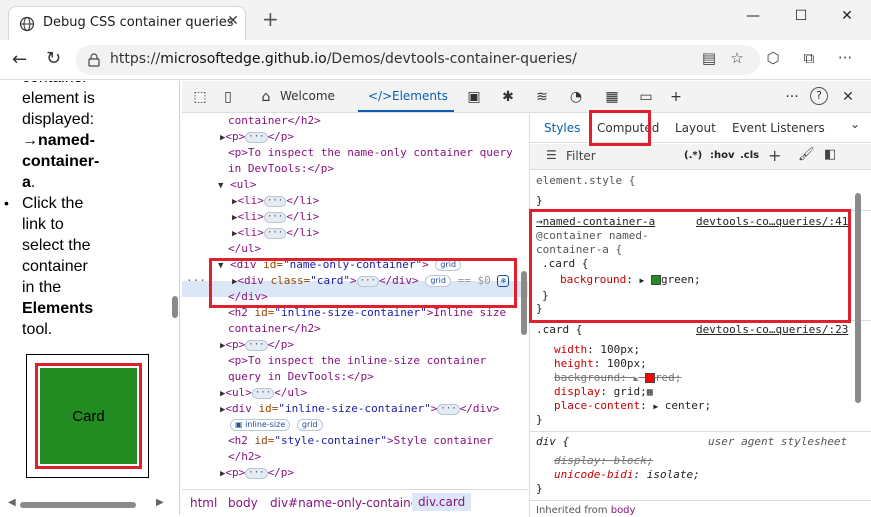 This screenshot has width=871, height=517. I want to click on device-emulation-icon: ▯, so click(228, 97).